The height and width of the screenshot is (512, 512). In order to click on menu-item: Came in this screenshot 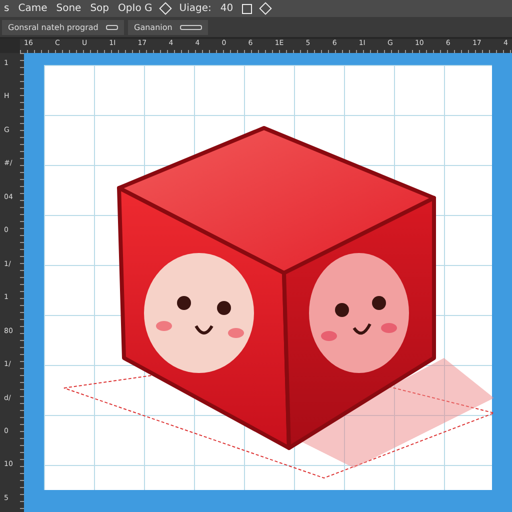, I will do `click(33, 8)`.